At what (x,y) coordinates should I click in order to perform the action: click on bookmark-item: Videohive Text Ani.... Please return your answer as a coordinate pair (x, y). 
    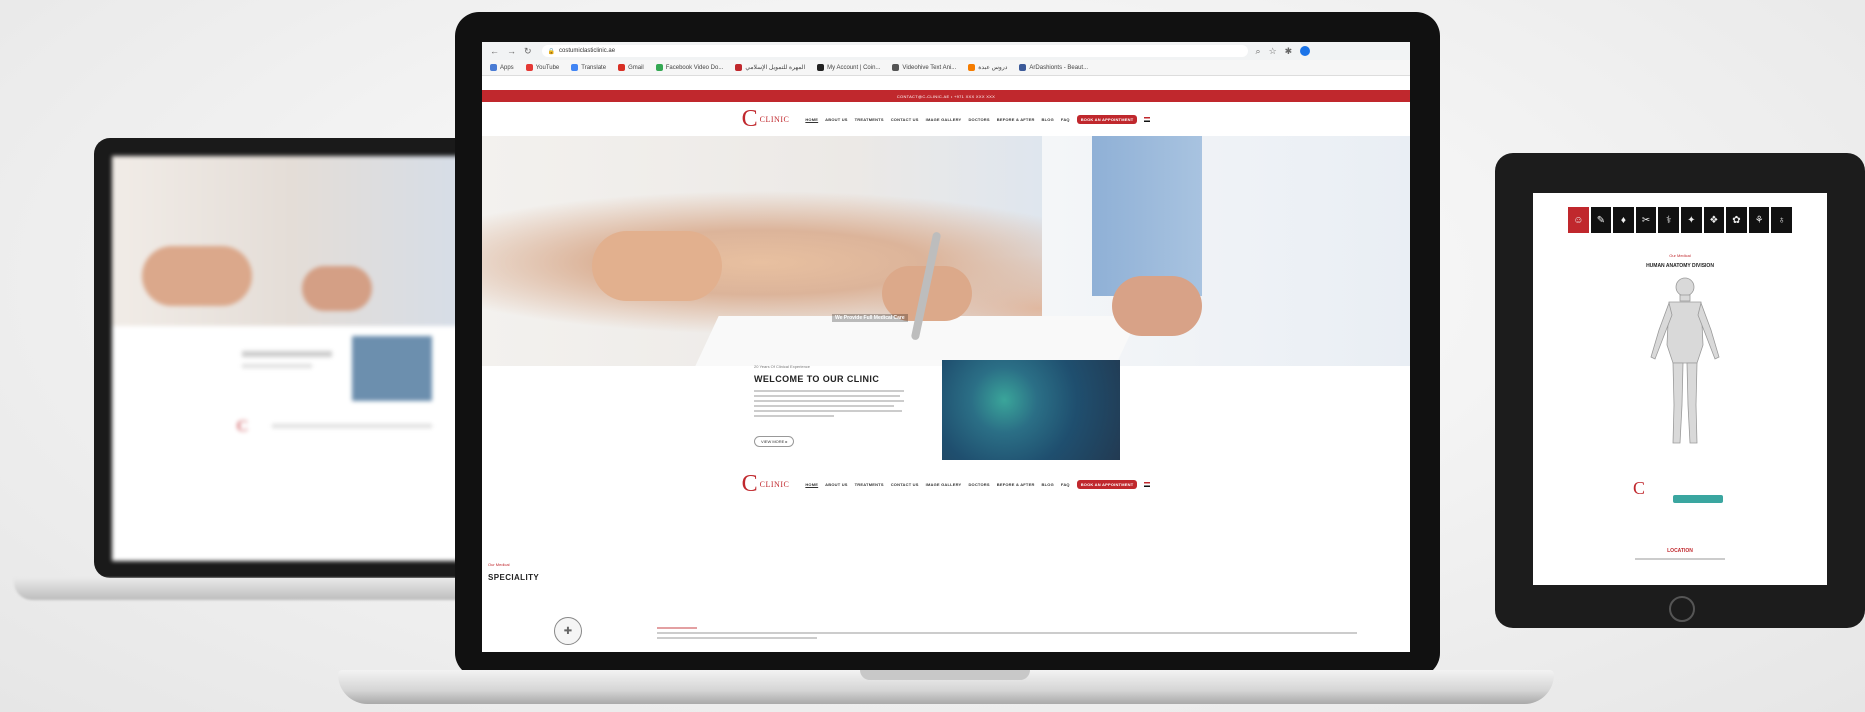
    Looking at the image, I should click on (924, 67).